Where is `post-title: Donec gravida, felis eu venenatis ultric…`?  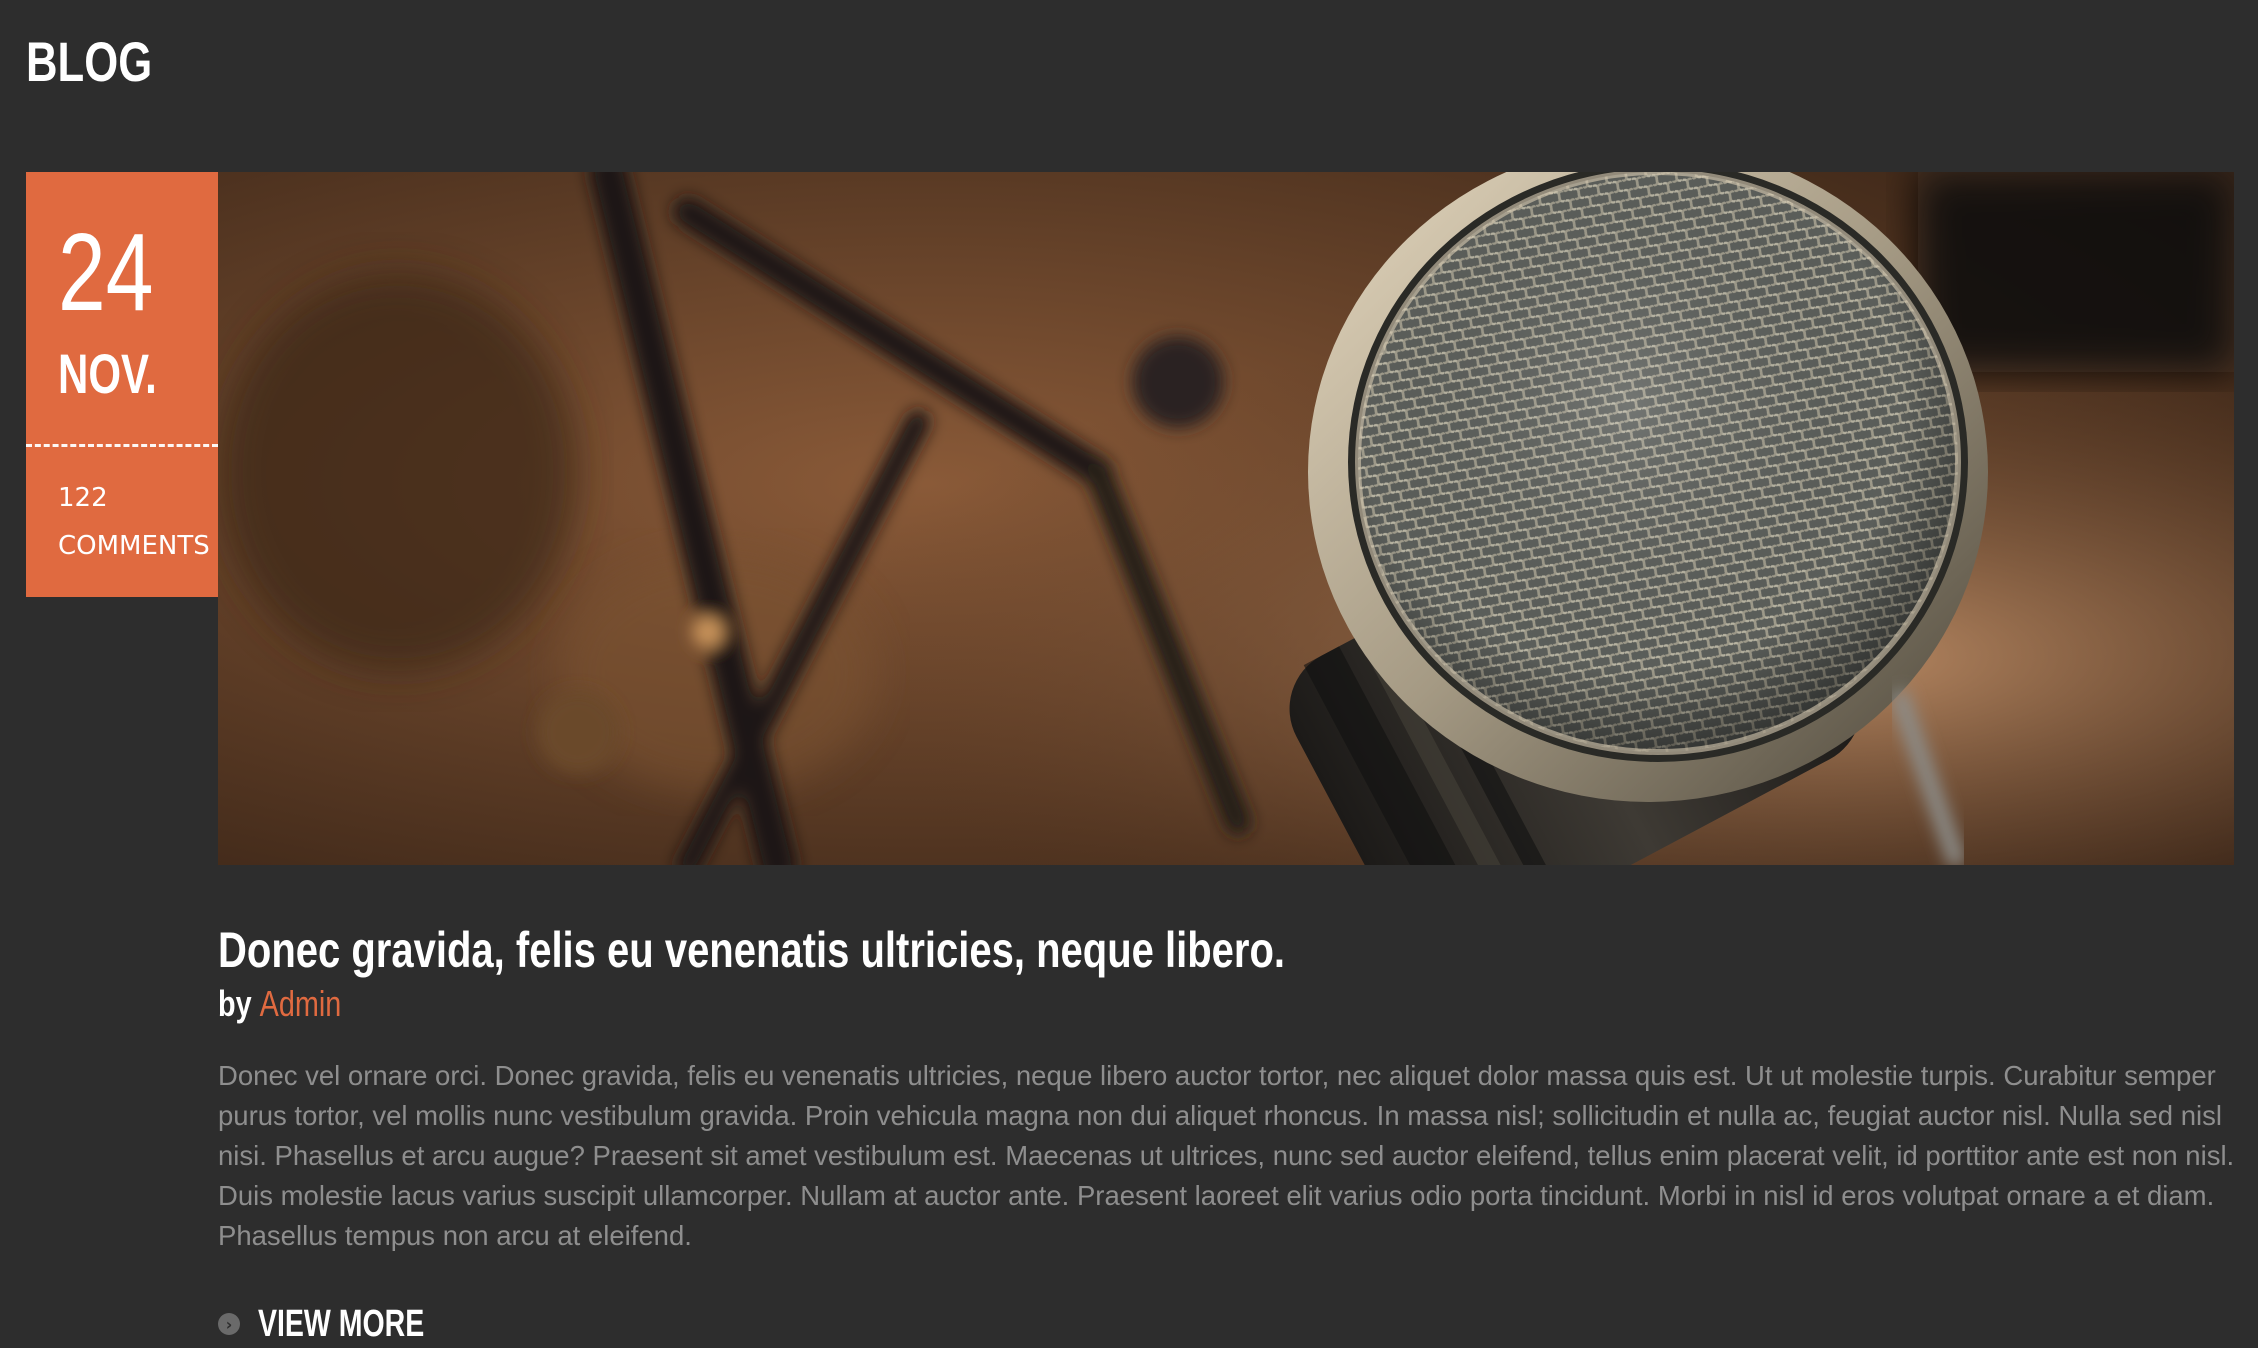
post-title: Donec gravida, felis eu venenatis ultric… is located at coordinates (751, 950).